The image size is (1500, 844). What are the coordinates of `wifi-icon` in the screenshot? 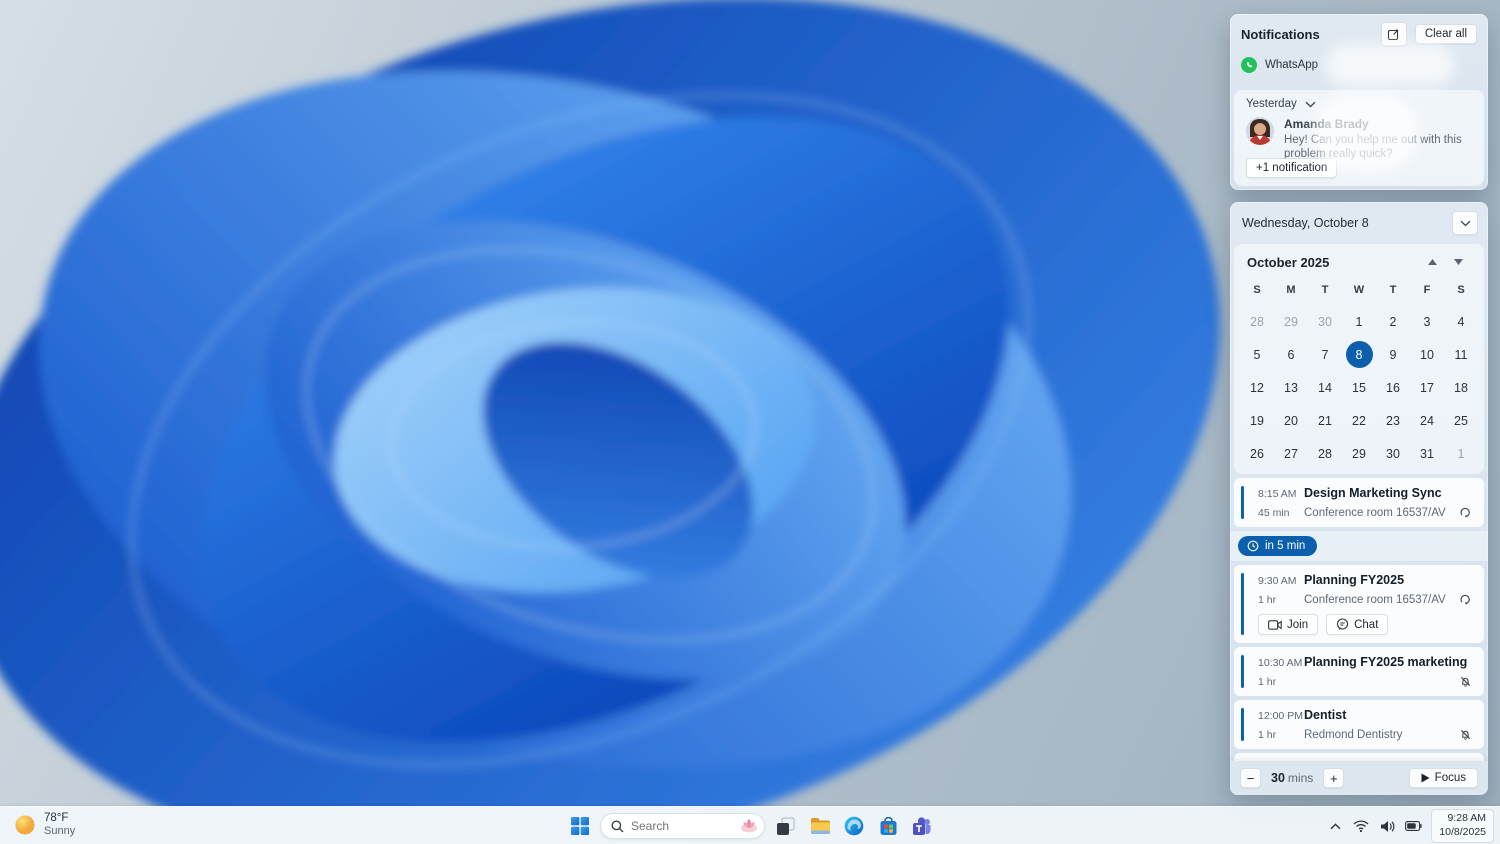 It's located at (1361, 826).